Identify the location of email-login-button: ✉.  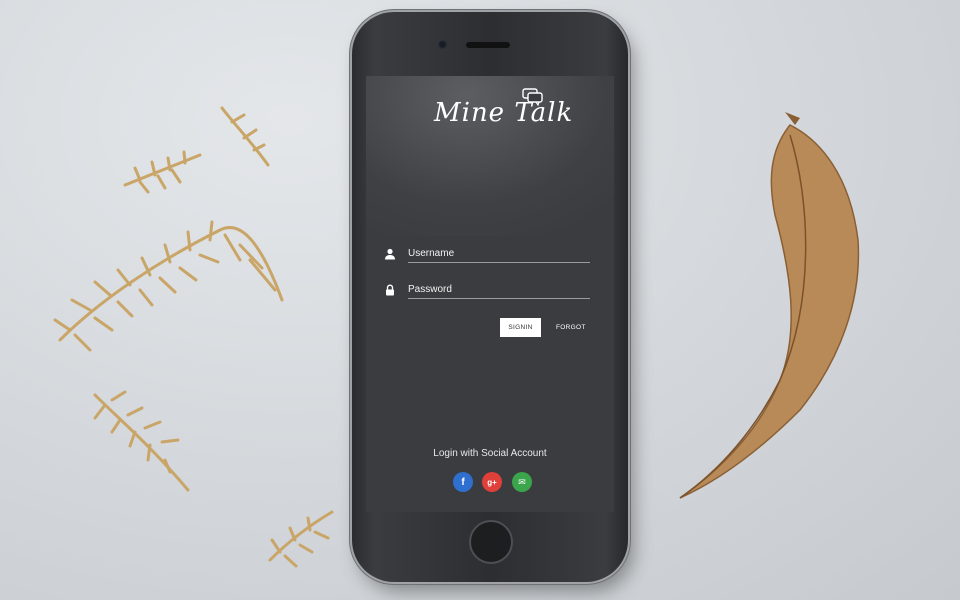
(522, 482).